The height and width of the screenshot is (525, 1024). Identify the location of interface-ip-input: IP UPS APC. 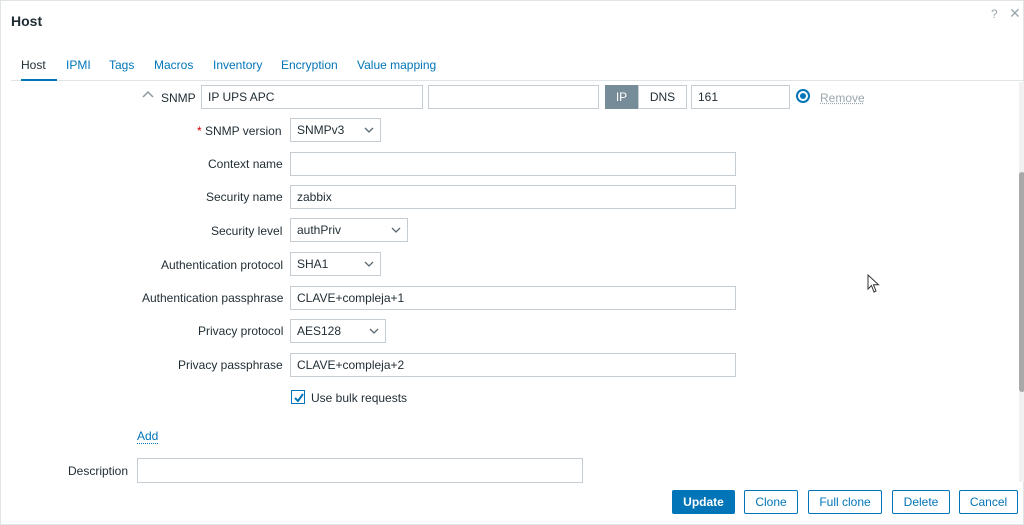
(312, 97).